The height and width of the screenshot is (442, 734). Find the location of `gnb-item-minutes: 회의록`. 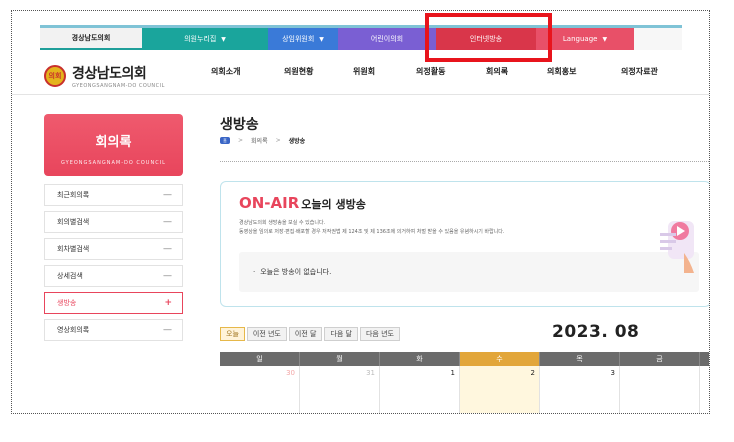

gnb-item-minutes: 회의록 is located at coordinates (497, 71).